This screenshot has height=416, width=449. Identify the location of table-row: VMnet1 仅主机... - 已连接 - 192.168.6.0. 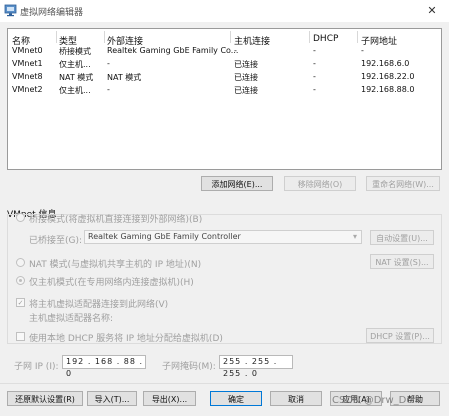
(224, 65).